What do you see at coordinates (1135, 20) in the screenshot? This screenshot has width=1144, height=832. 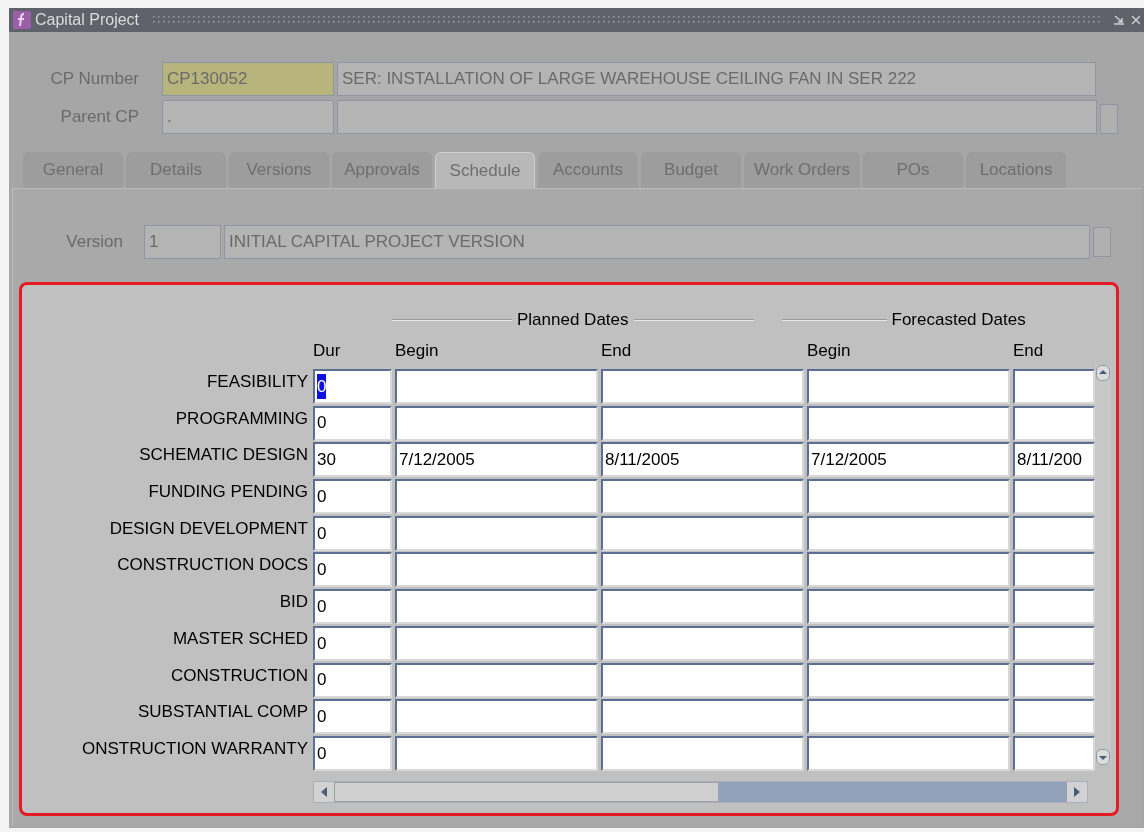 I see `close-icon` at bounding box center [1135, 20].